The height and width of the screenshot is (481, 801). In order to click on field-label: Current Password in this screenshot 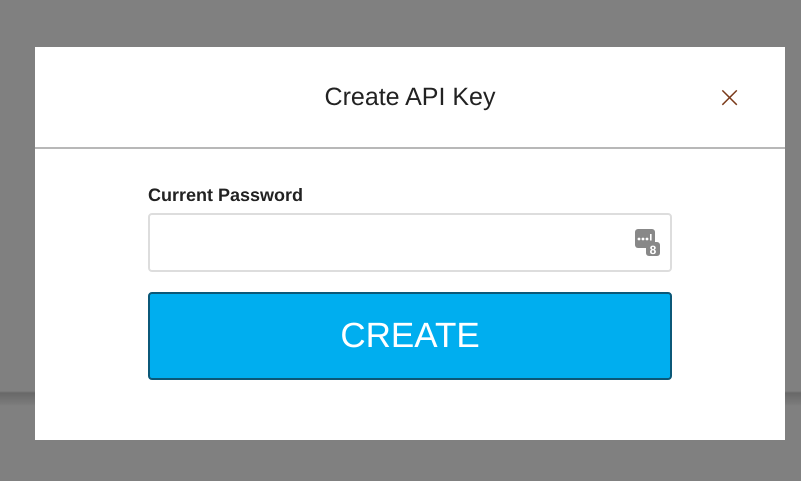, I will do `click(226, 195)`.